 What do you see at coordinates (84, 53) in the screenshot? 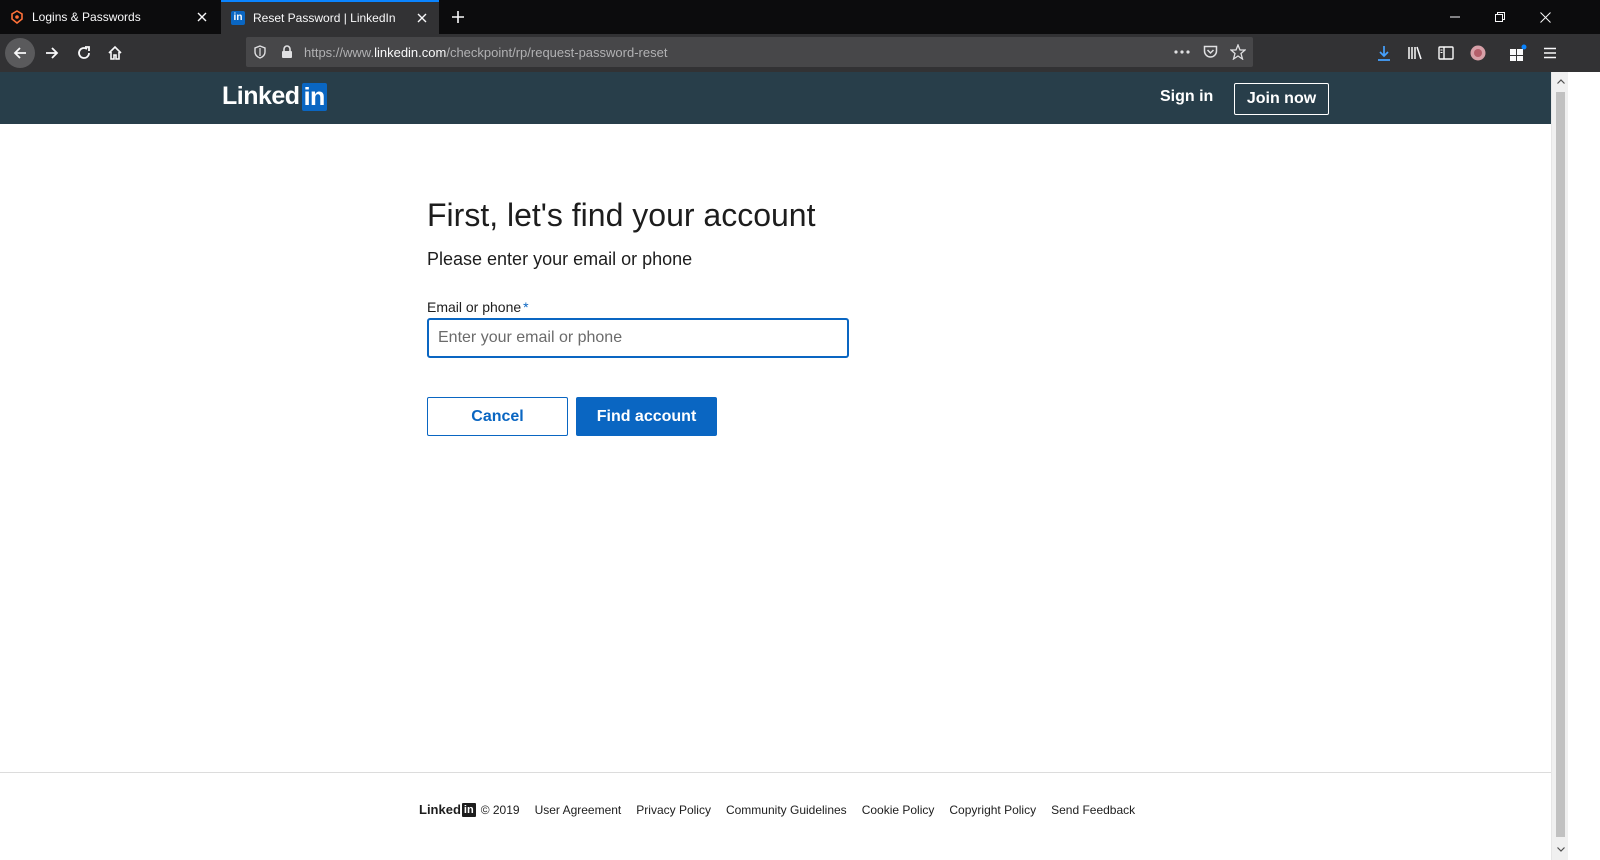
I see `reload-icon` at bounding box center [84, 53].